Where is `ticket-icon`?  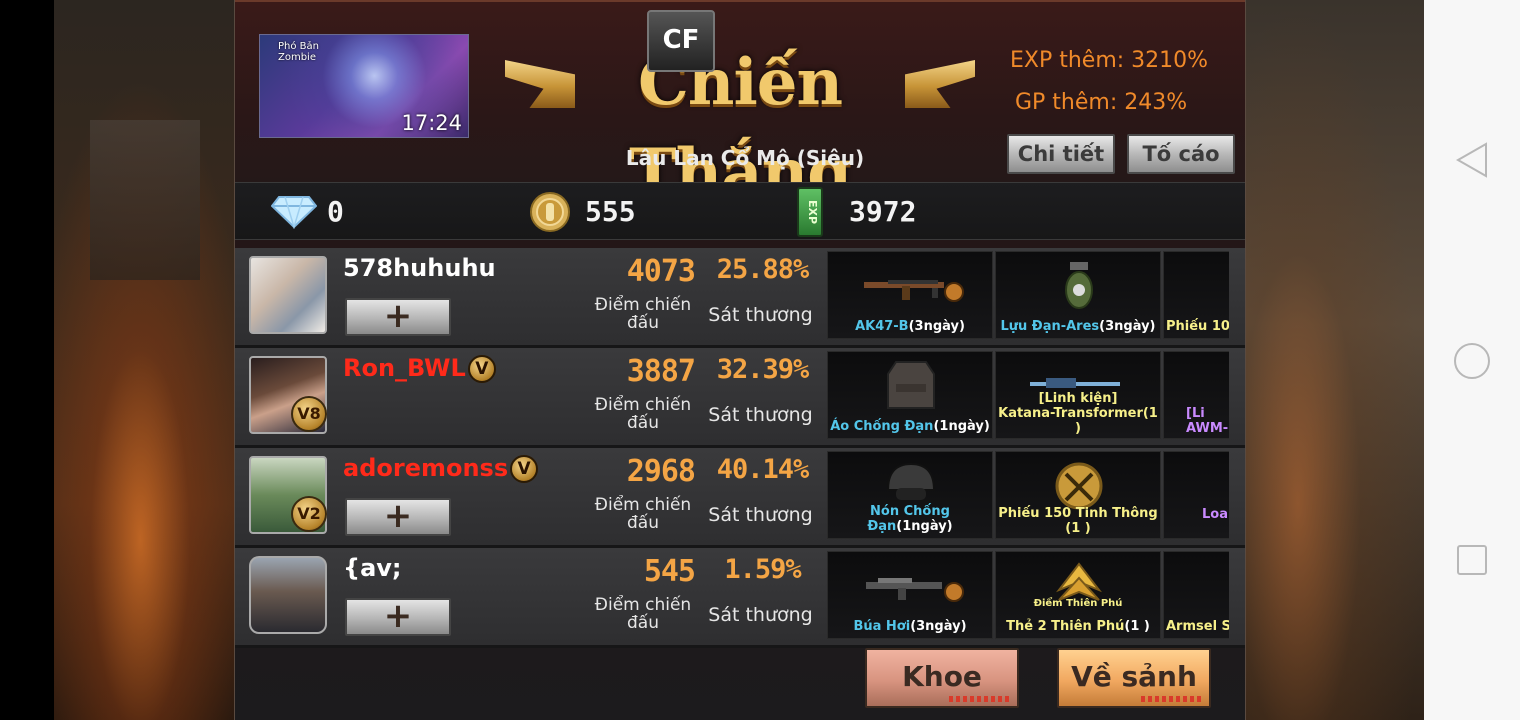
ticket-icon is located at coordinates (1211, 285).